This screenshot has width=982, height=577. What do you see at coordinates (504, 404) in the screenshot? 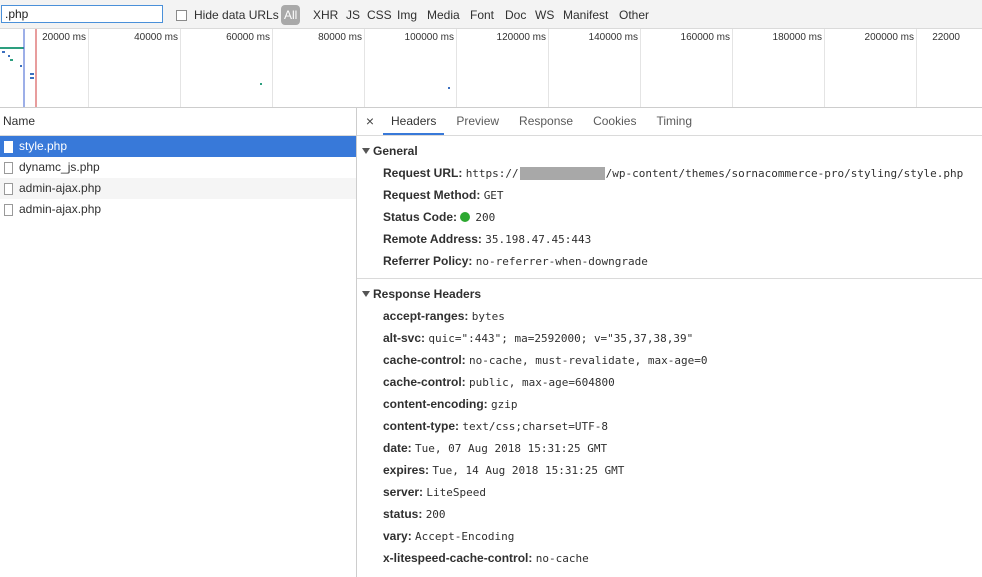
I see `header-value: gzip` at bounding box center [504, 404].